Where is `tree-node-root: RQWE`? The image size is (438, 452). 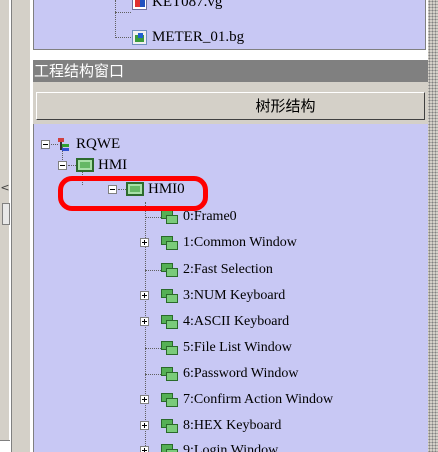 tree-node-root: RQWE is located at coordinates (89, 144).